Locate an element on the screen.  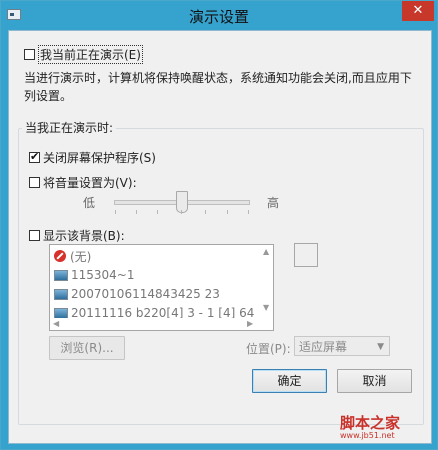
scroll-left-icon: ◀ is located at coordinates (56, 323).